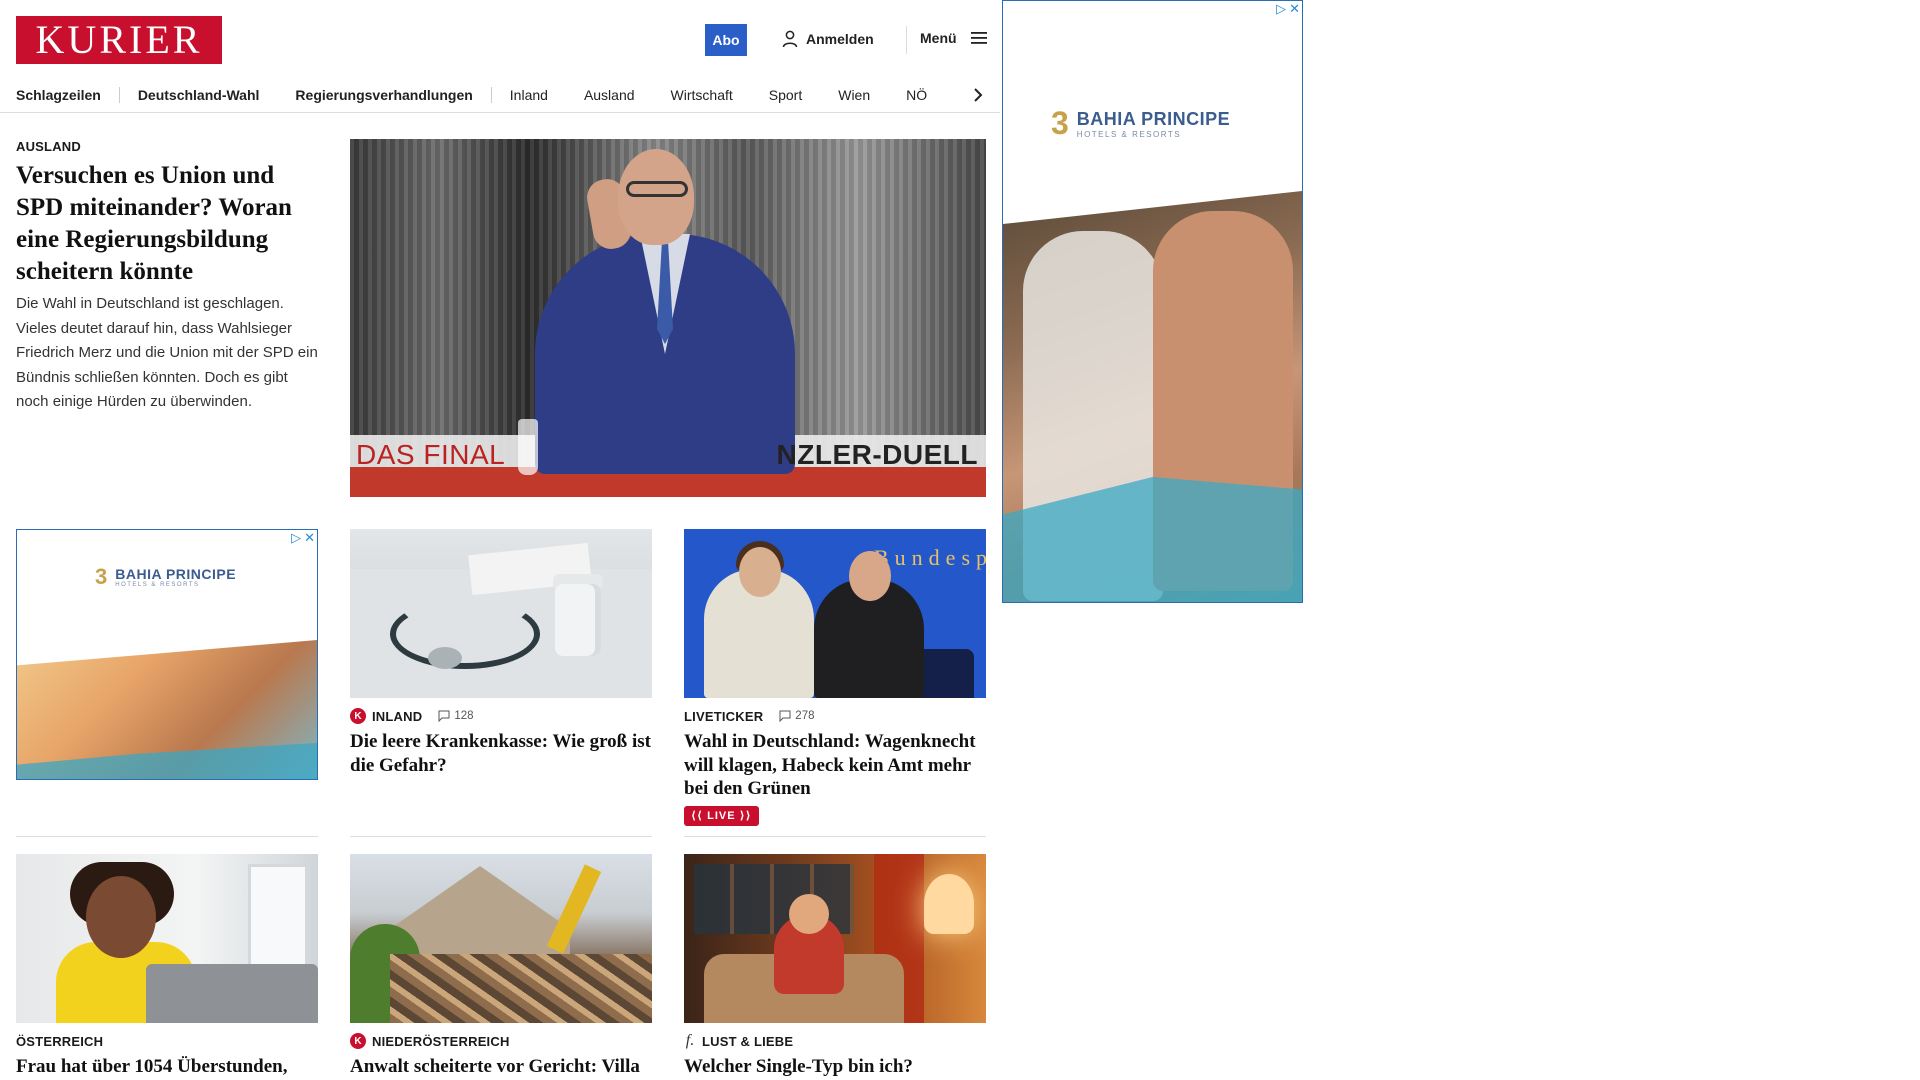 This screenshot has height=1080, width=1920. I want to click on nav-item-schlagzeilen: Schlagzeilen, so click(58, 95).